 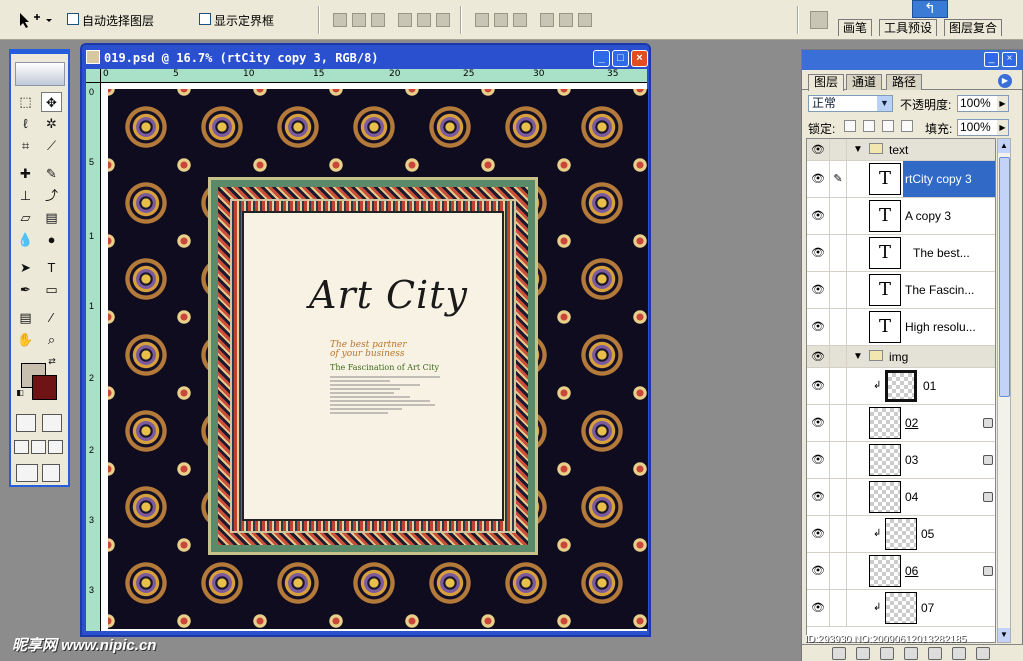 What do you see at coordinates (21, 447) in the screenshot?
I see `standard-screen-mode-icon` at bounding box center [21, 447].